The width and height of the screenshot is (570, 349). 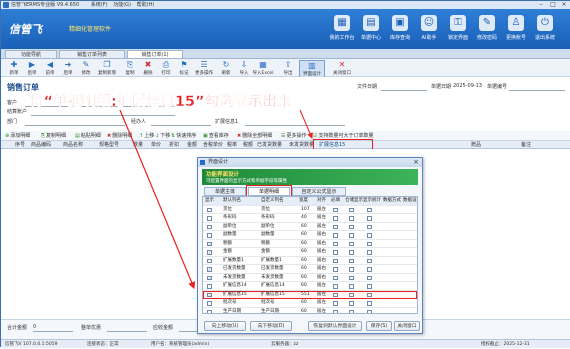 What do you see at coordinates (265, 244) in the screenshot?
I see `custom-name: 税额` at bounding box center [265, 244].